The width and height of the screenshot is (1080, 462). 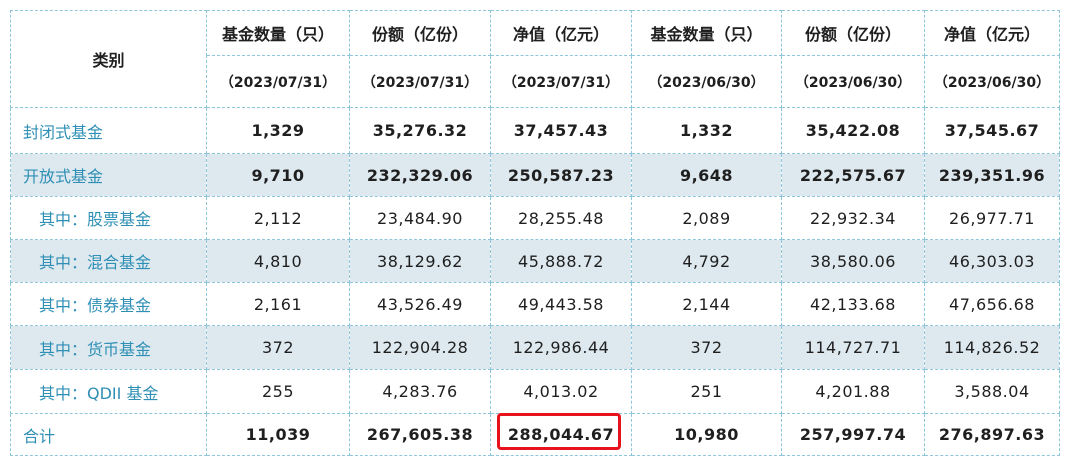 I want to click on cell-value: 9,710, so click(x=278, y=175).